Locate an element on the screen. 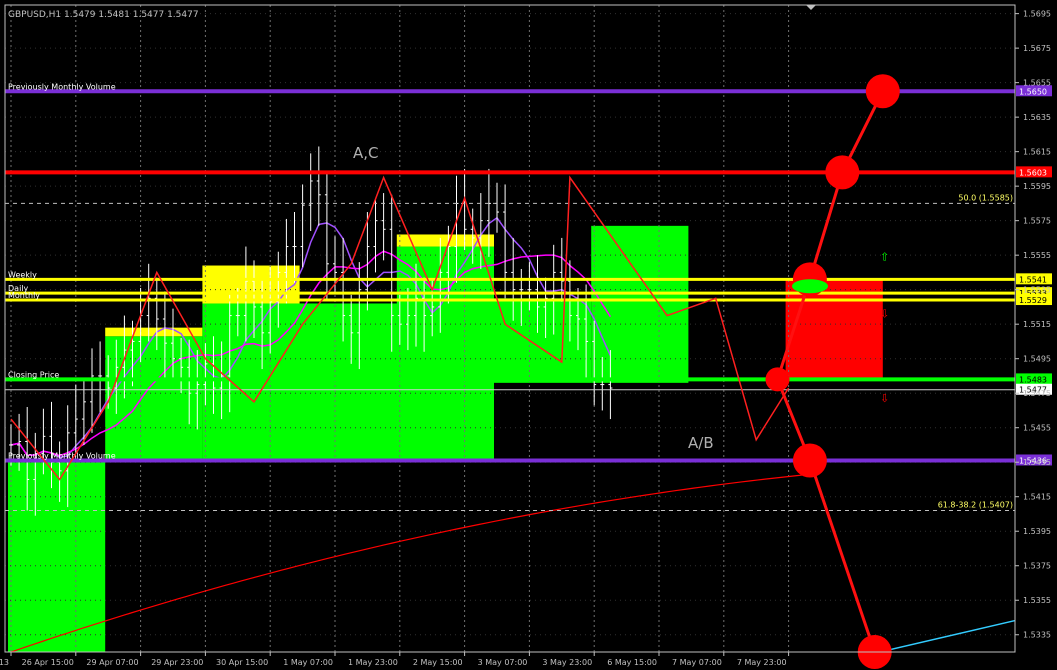 The image size is (1057, 670). price-tag-text: 1.5529 is located at coordinates (1033, 300).